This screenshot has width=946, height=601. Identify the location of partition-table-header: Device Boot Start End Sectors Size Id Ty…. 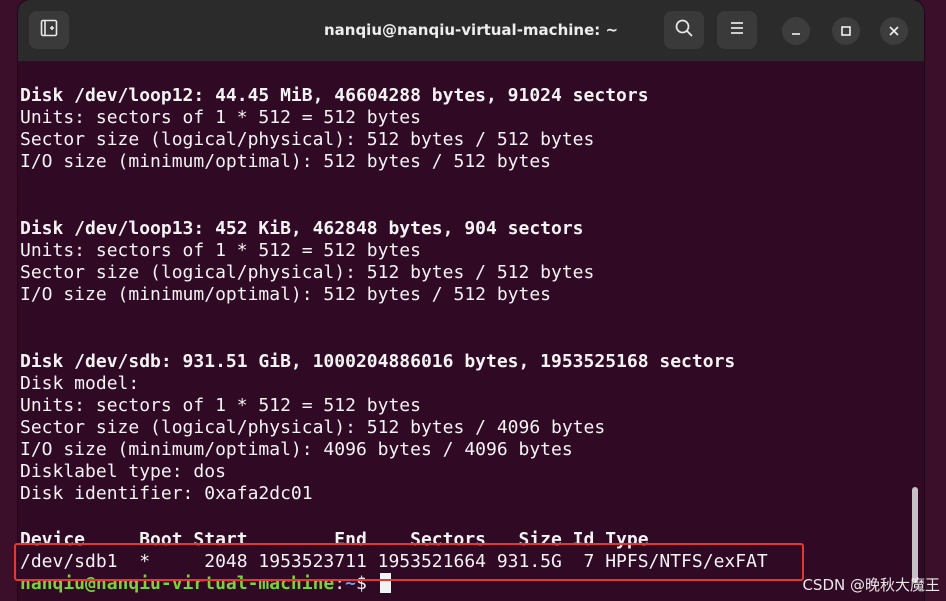
(334, 539).